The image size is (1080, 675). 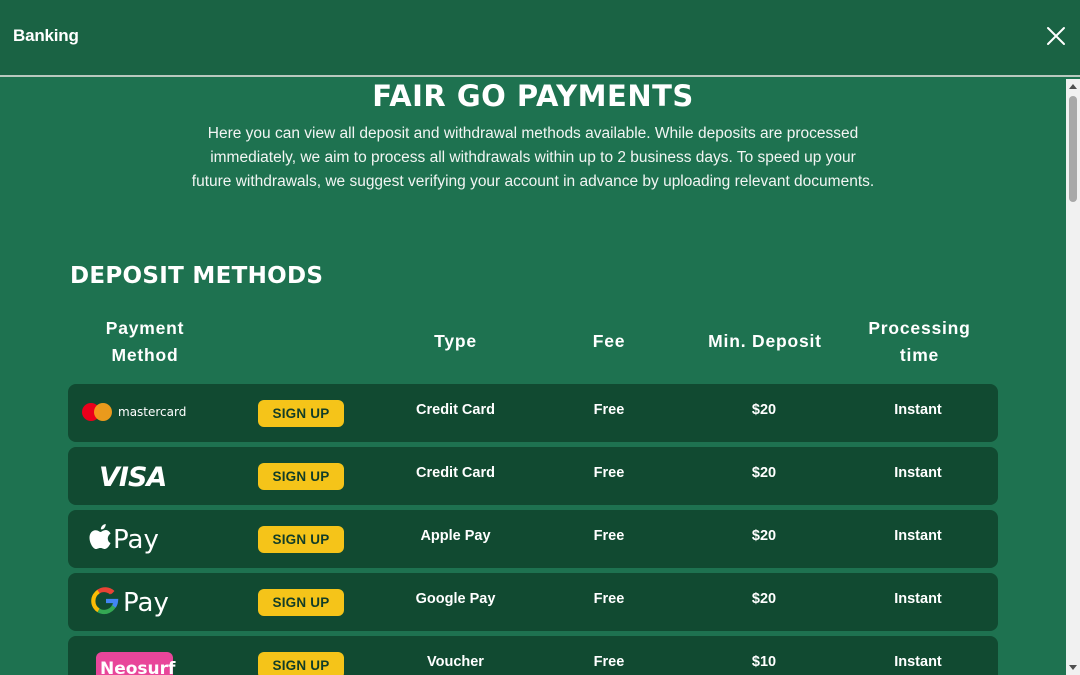 What do you see at coordinates (533, 96) in the screenshot?
I see `page-title: FAIR GO PAYMENTS` at bounding box center [533, 96].